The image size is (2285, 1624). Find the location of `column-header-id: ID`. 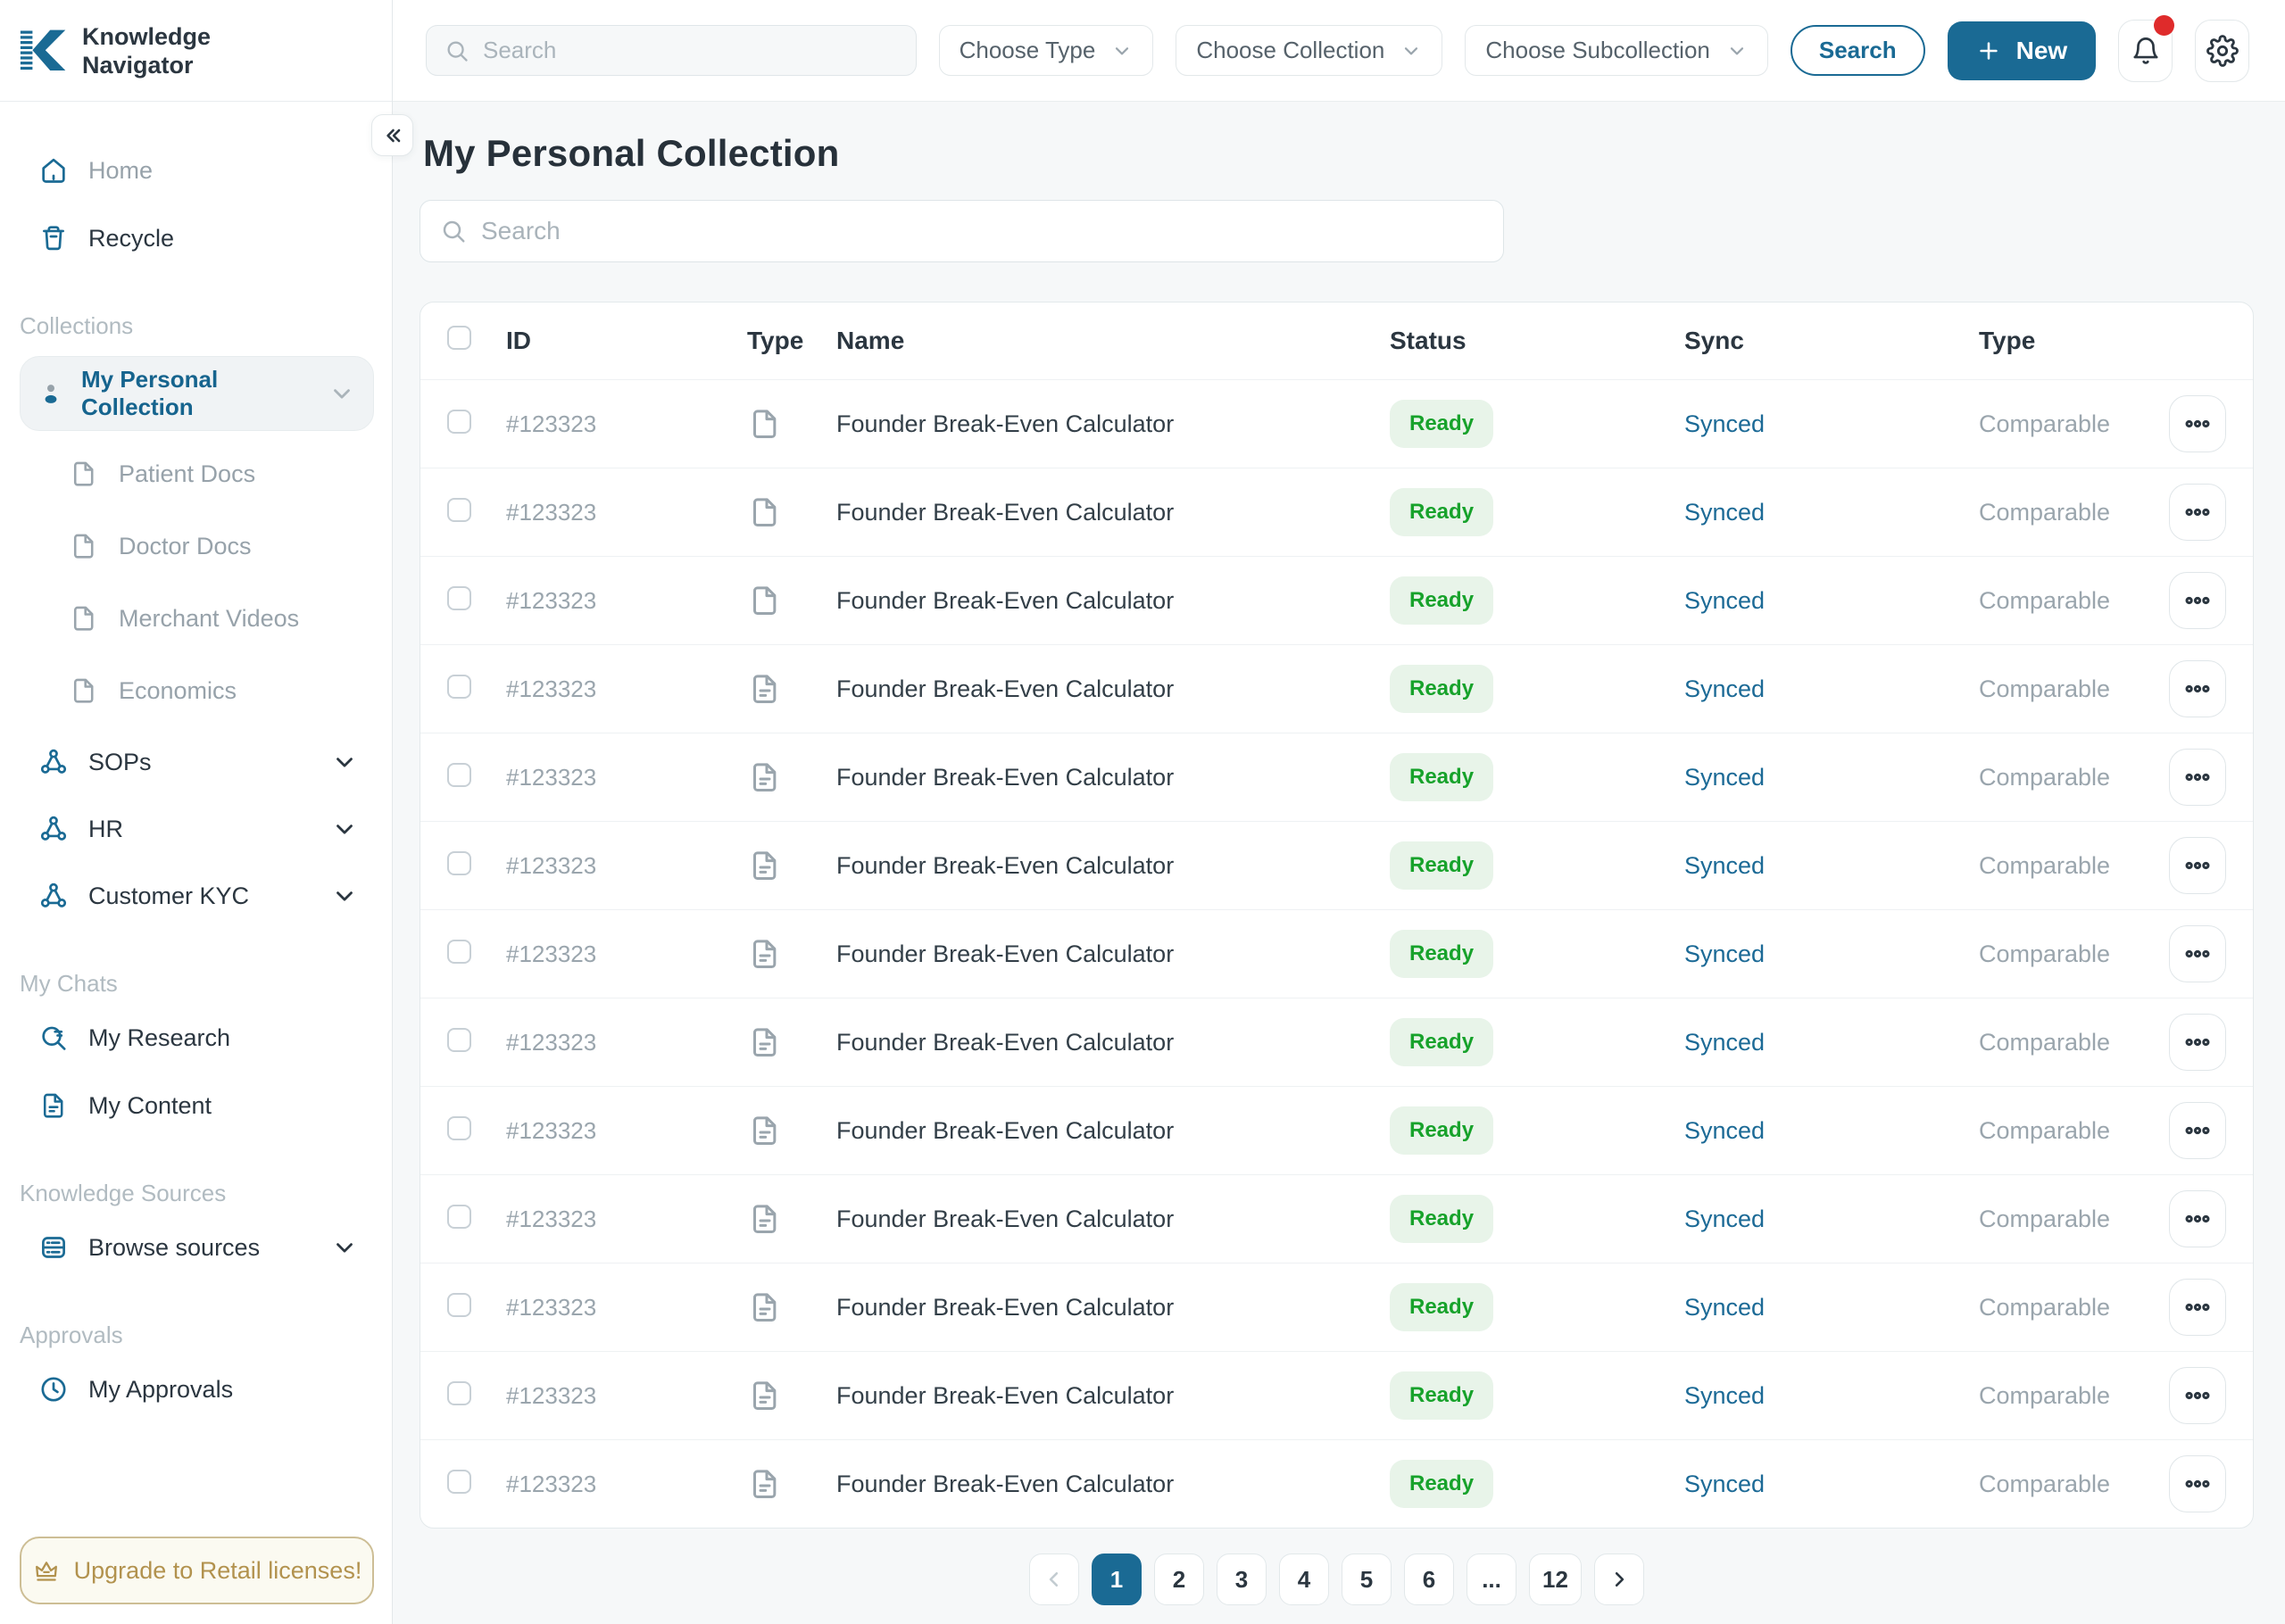

column-header-id: ID is located at coordinates (518, 340).